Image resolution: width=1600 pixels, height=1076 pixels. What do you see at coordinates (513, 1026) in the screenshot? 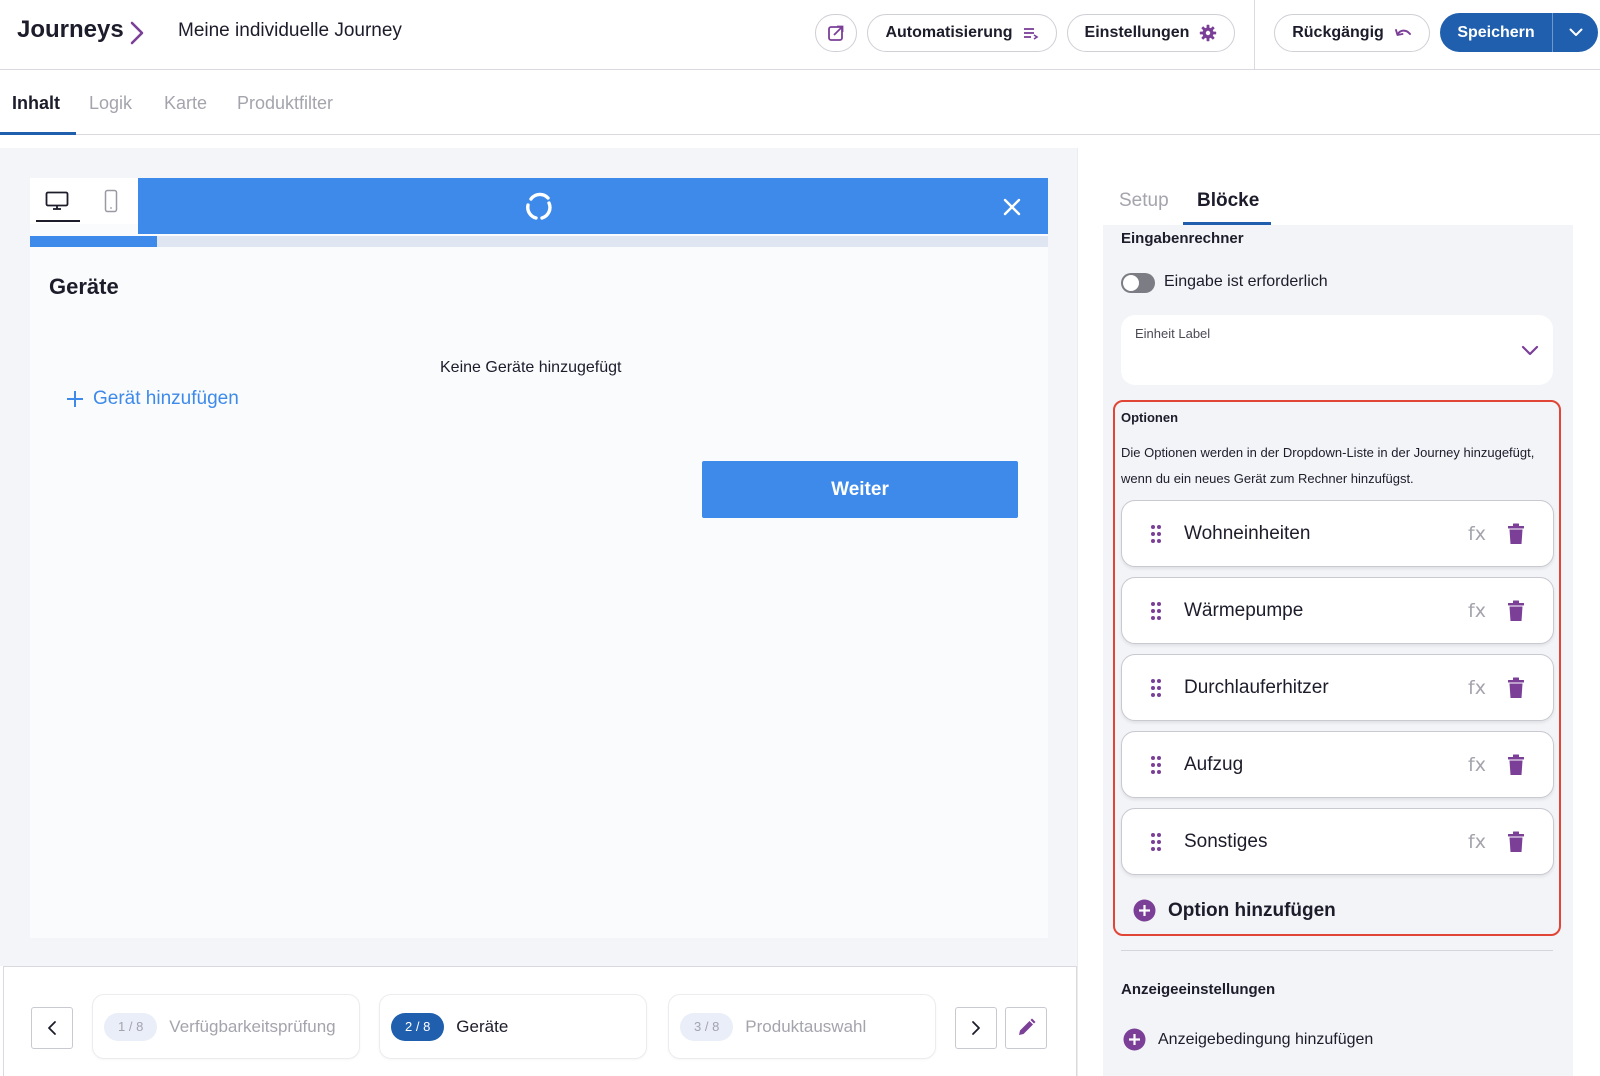
I see `step-card-2: 2 / 8 Geräte` at bounding box center [513, 1026].